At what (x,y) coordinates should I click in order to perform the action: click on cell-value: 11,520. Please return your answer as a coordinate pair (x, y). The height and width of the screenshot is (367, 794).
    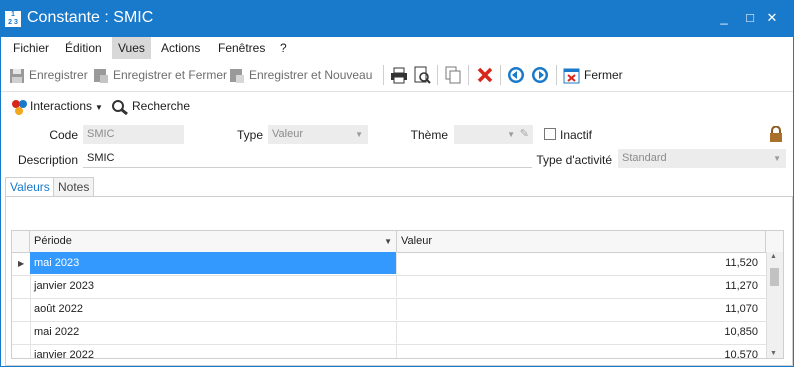
    Looking at the image, I should click on (581, 263).